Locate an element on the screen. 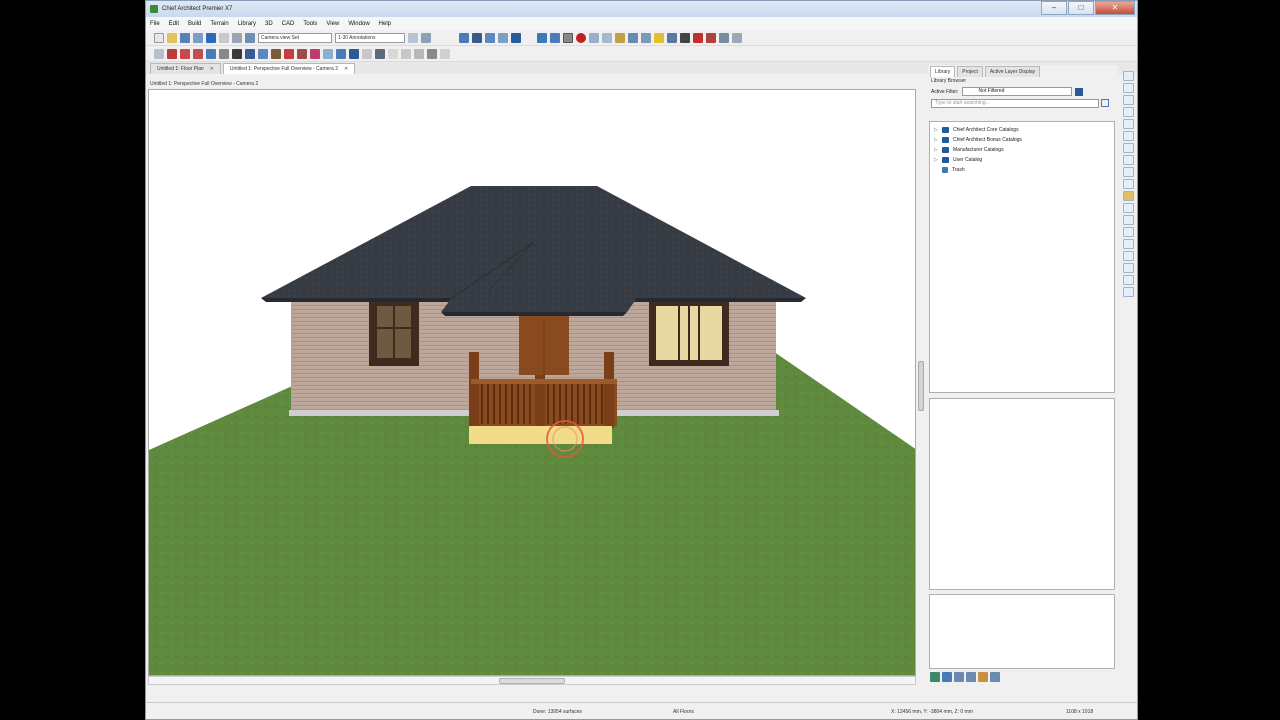 The width and height of the screenshot is (1280, 720). move-icon is located at coordinates (380, 53).